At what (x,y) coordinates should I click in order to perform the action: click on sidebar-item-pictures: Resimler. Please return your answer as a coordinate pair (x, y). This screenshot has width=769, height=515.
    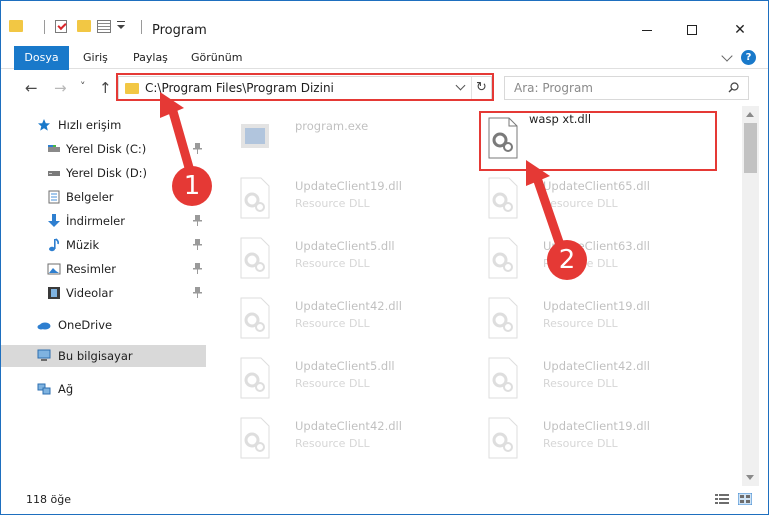
    Looking at the image, I should click on (103, 269).